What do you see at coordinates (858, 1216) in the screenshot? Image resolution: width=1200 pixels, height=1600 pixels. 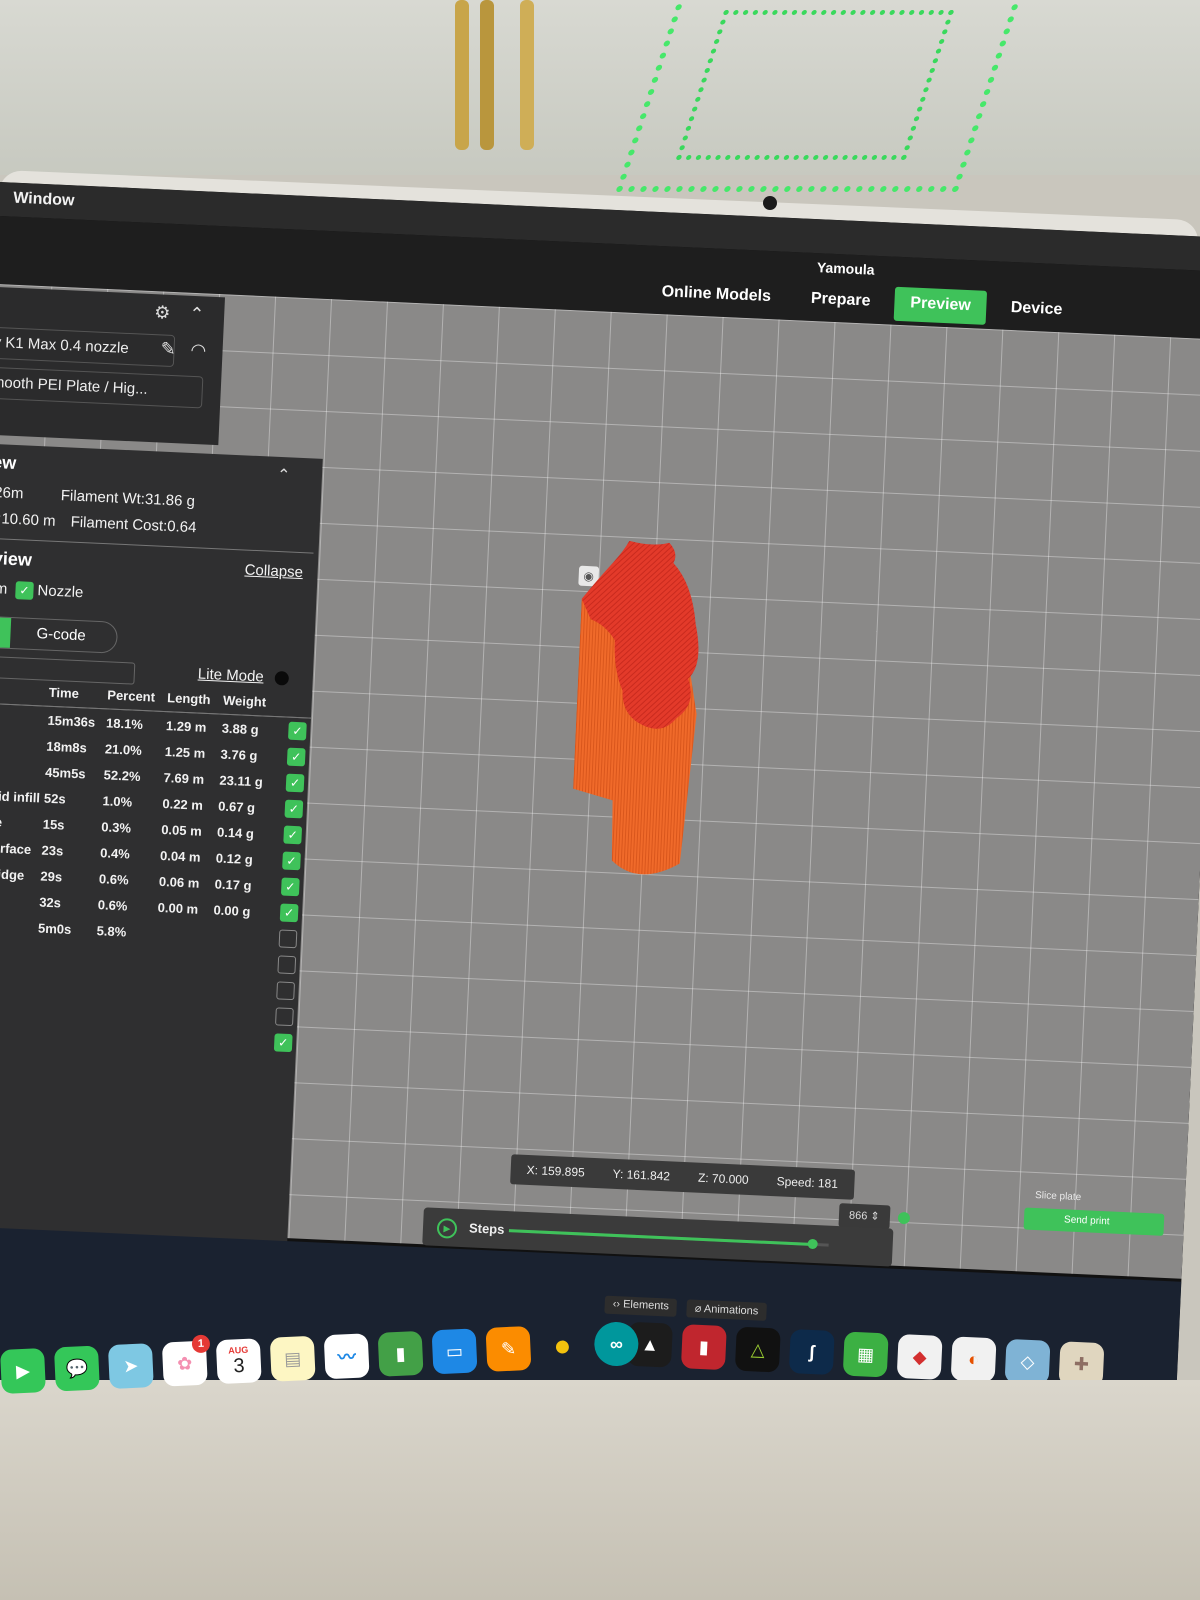 I see `layer-number: 866` at bounding box center [858, 1216].